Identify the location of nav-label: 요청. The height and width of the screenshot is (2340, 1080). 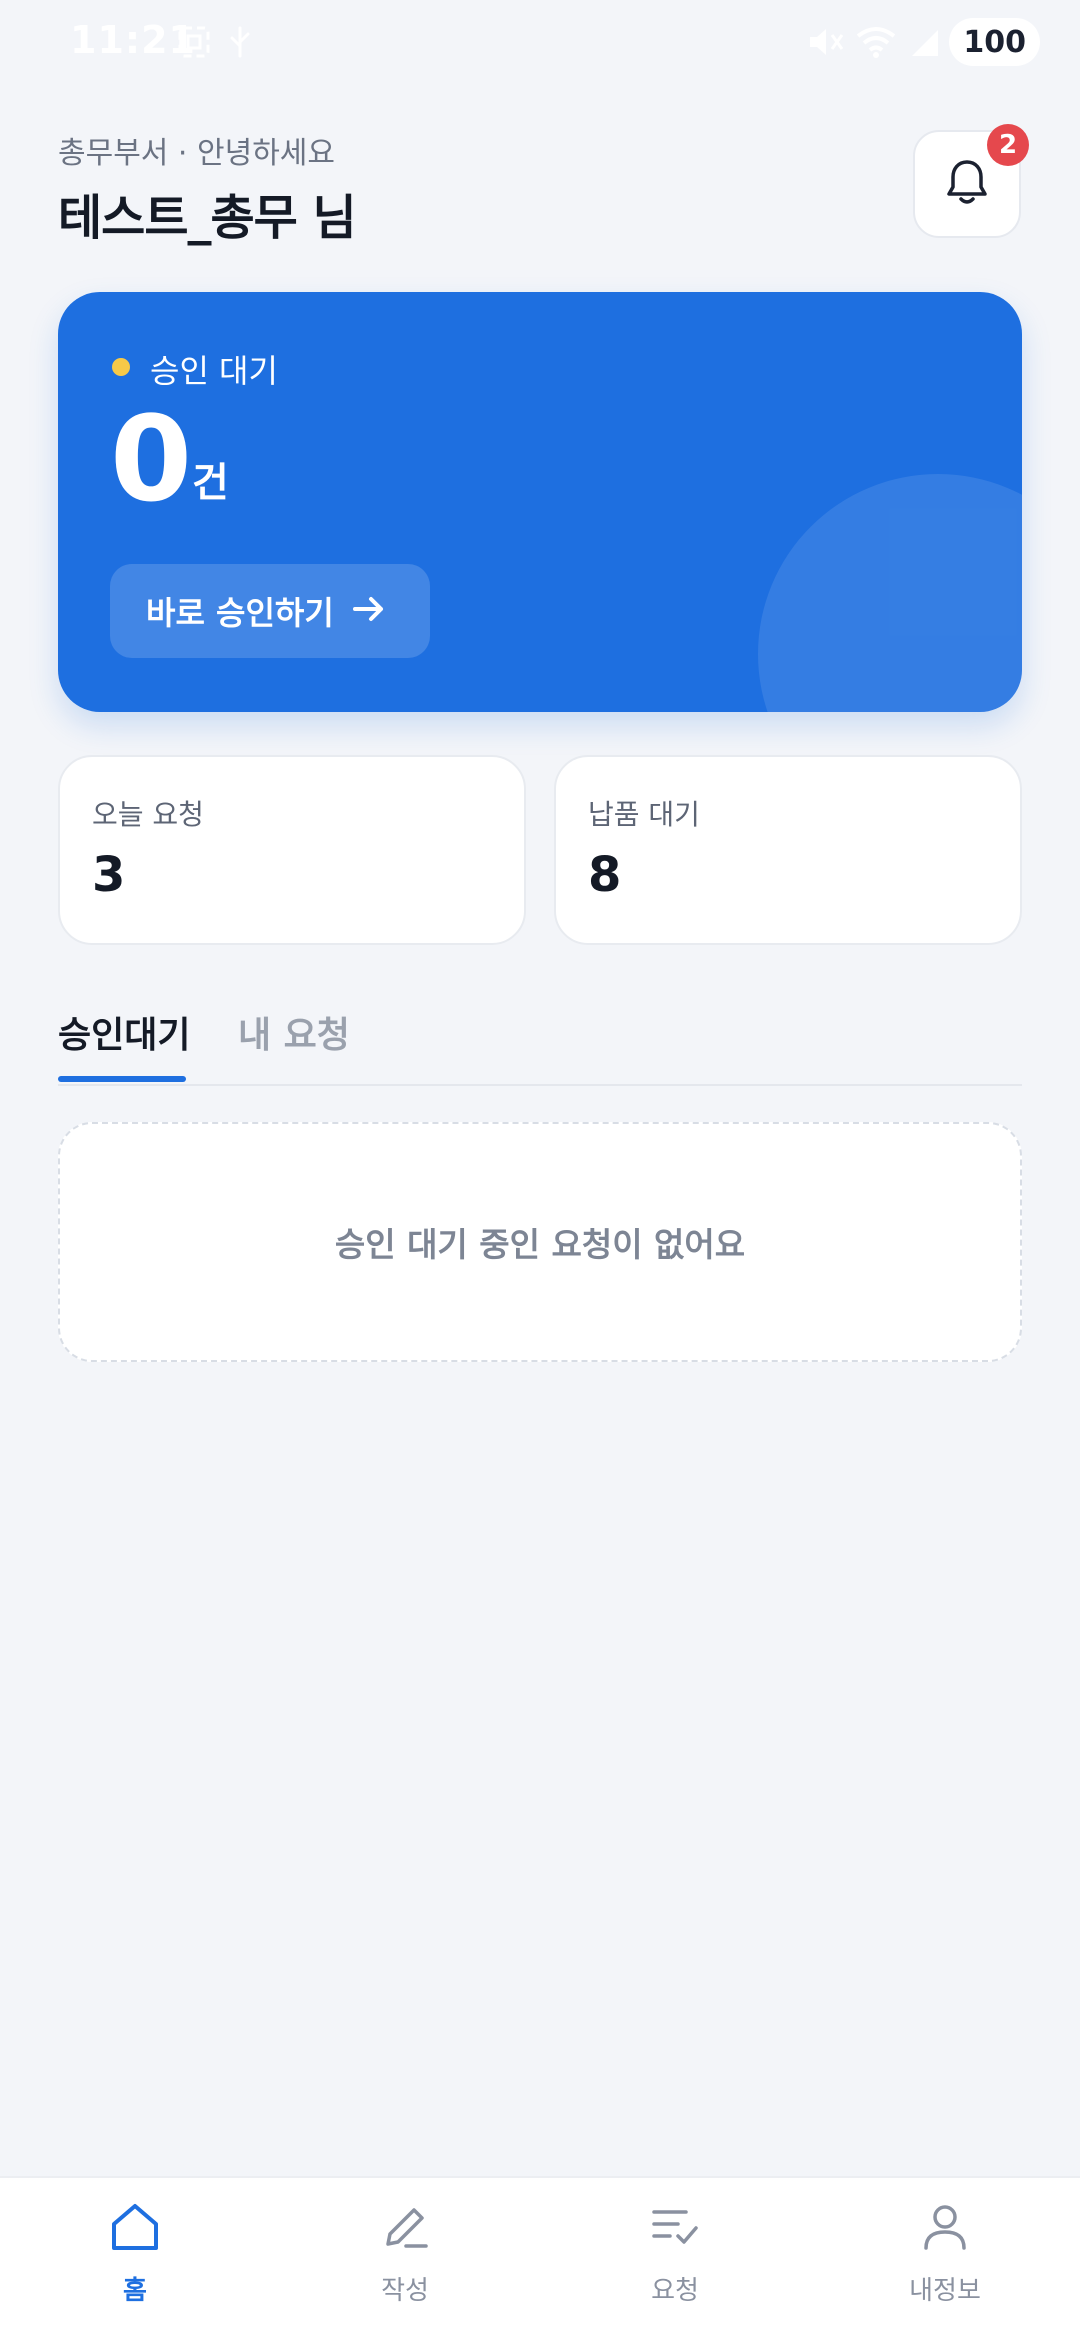
(675, 2291).